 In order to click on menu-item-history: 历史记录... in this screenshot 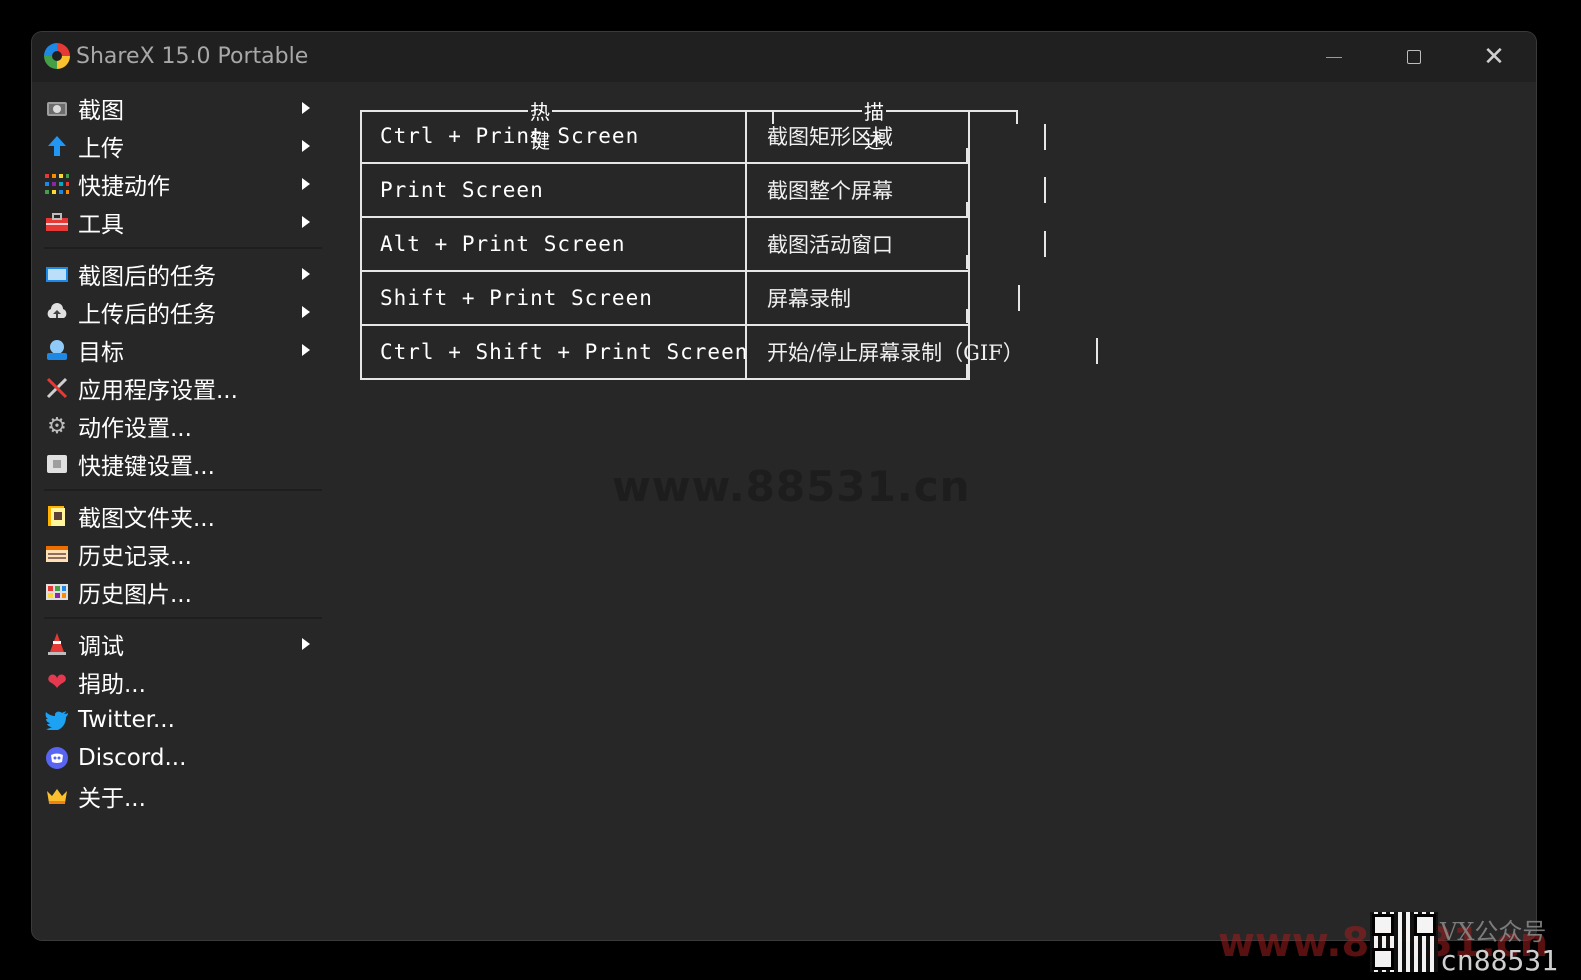, I will do `click(177, 554)`.